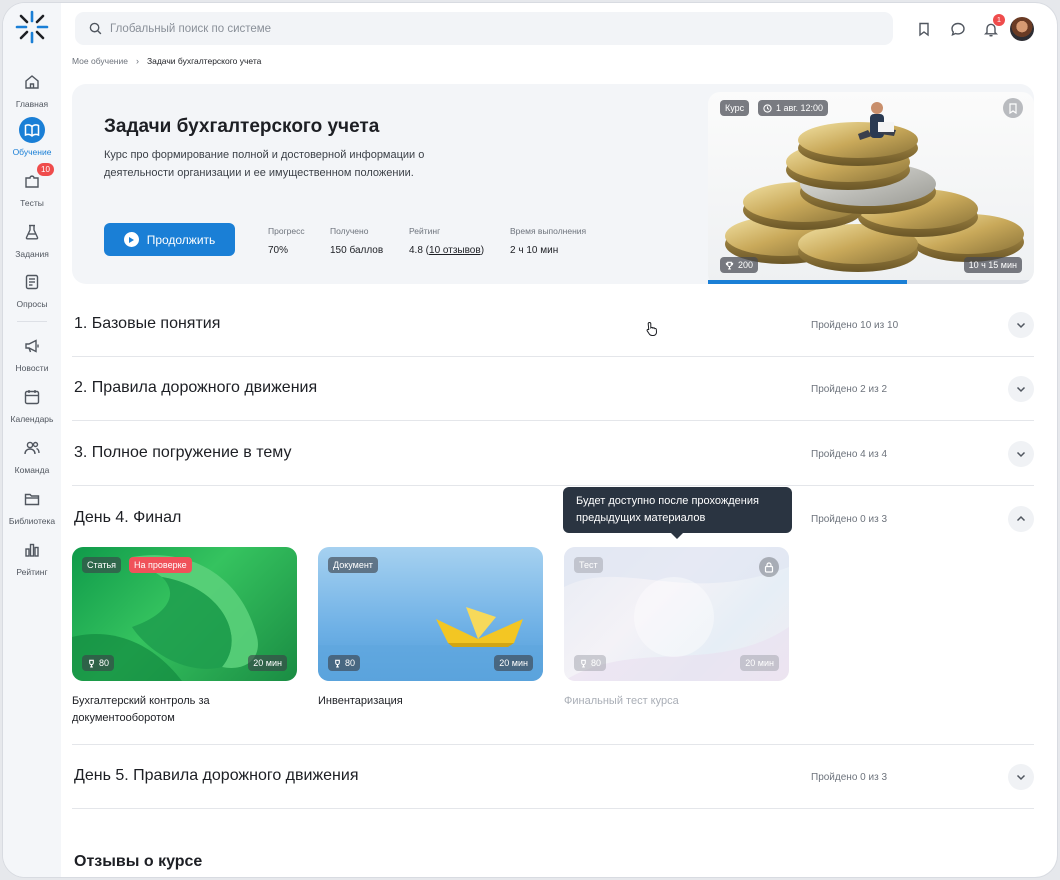  I want to click on breadcrumb-link: Мое обучение, so click(100, 61).